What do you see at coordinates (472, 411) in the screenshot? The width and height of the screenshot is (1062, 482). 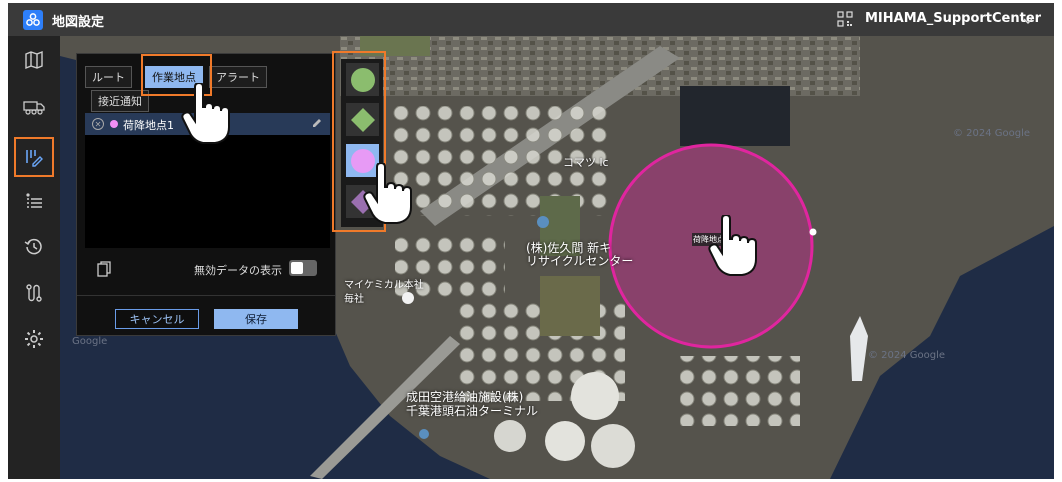 I see `map-label-chiba: 千葉港頭石油ターミナル` at bounding box center [472, 411].